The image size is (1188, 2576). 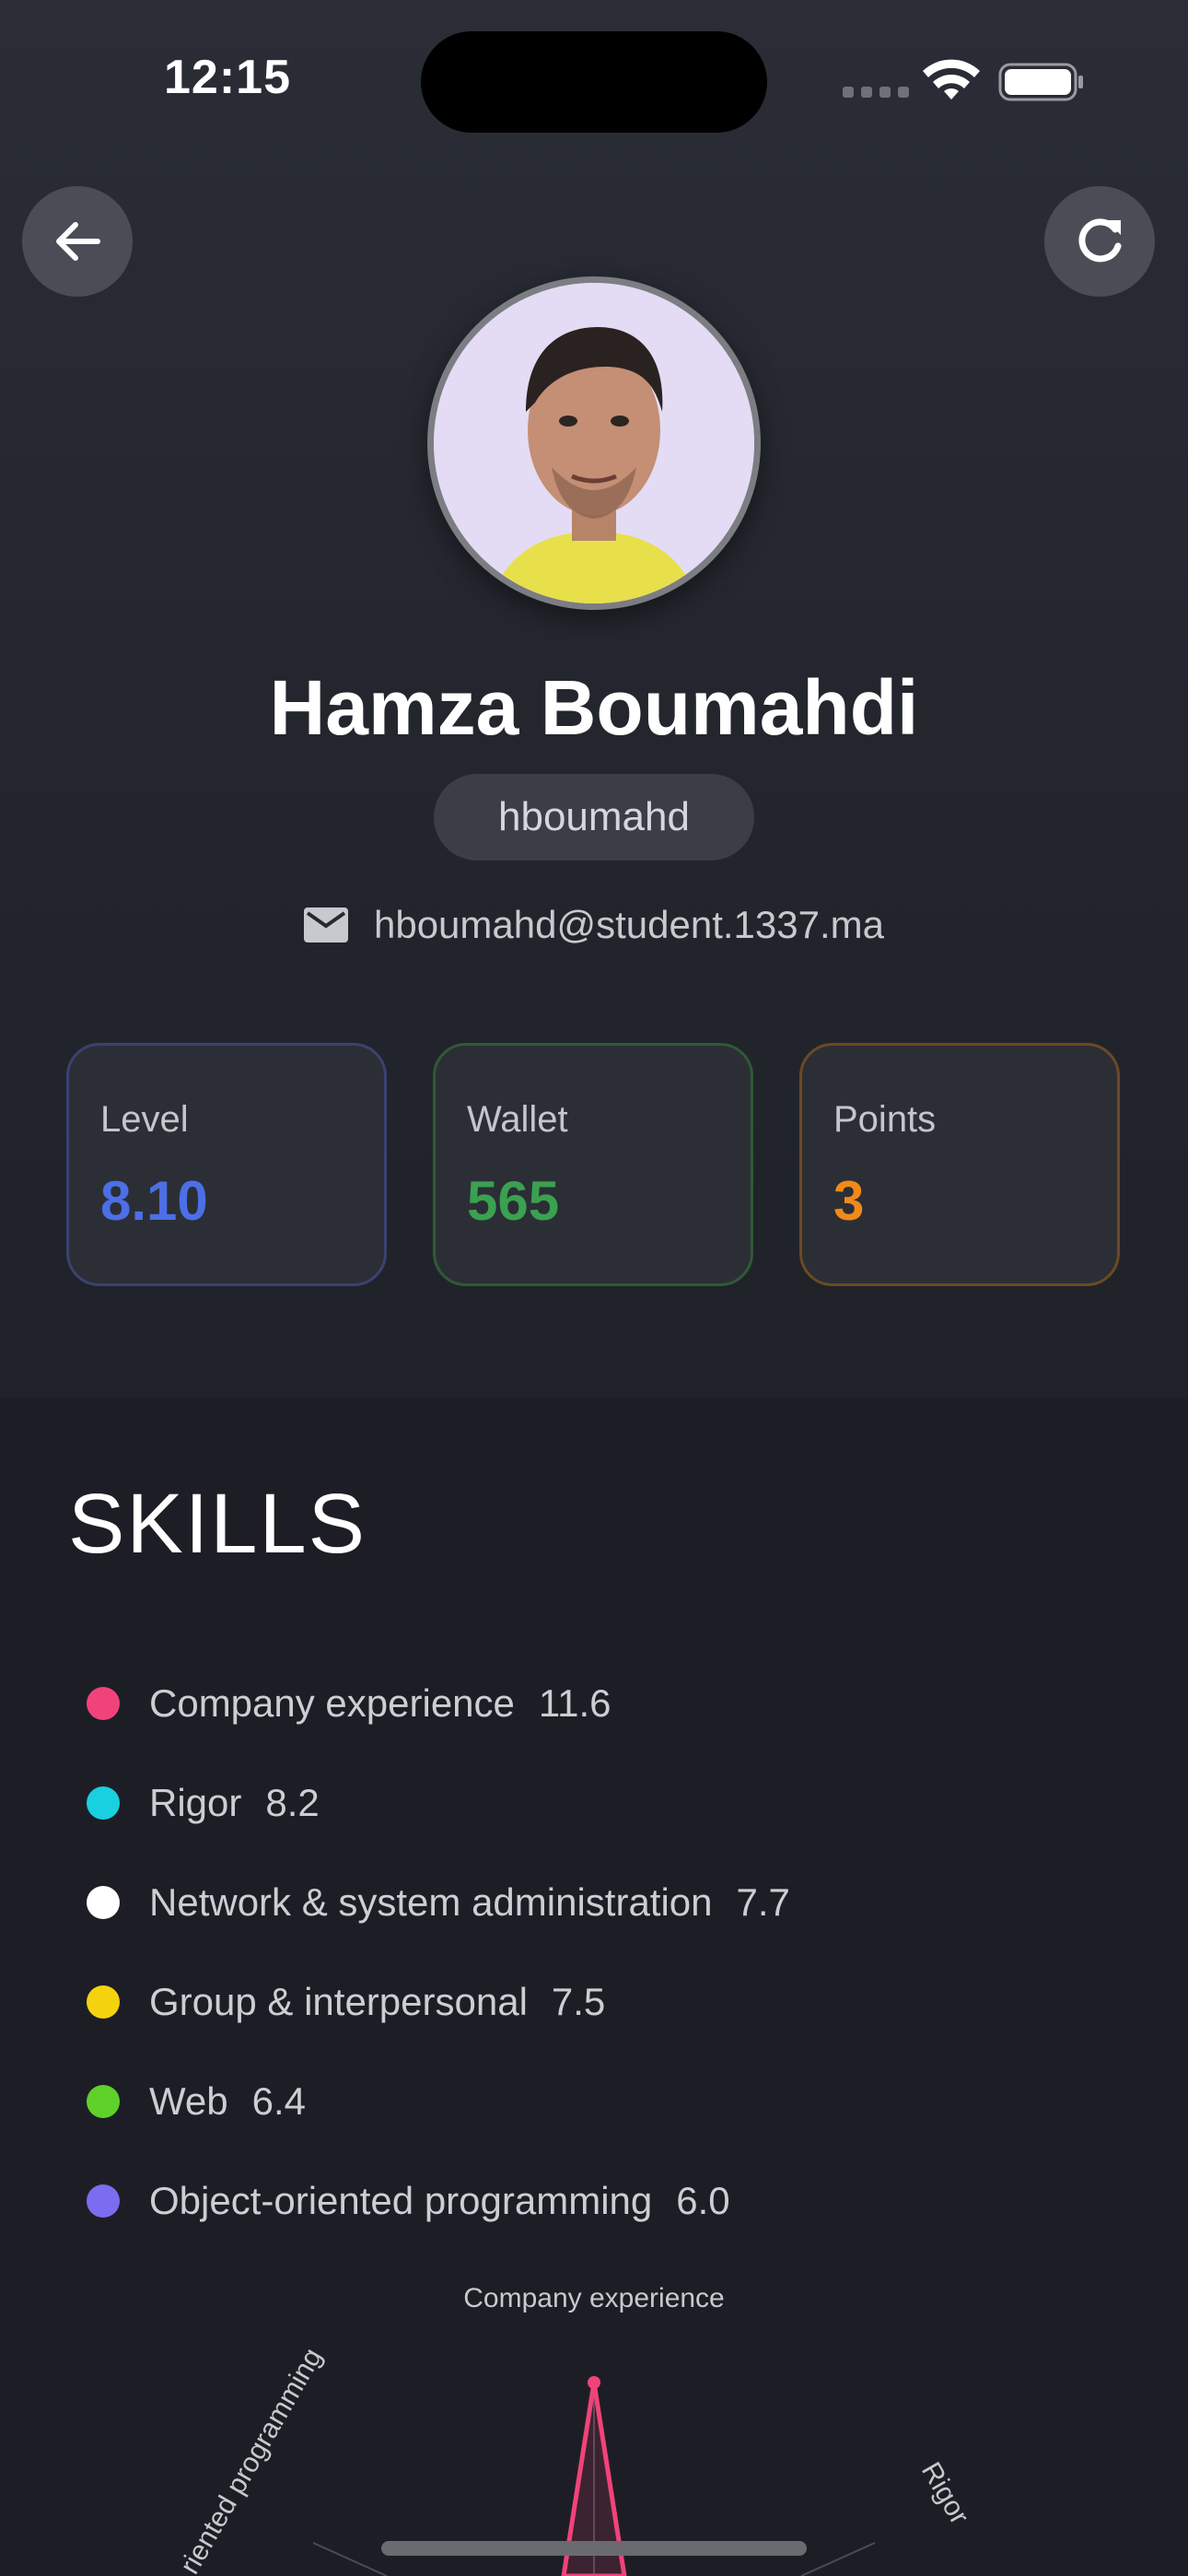 I want to click on stat-label: Level, so click(x=144, y=1119).